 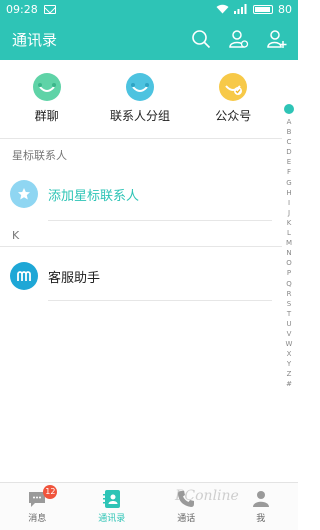 I want to click on alphabet-index: A B C D E F G H I J K L M N O P Q R S T U V W X Y Z #, so click(x=289, y=247).